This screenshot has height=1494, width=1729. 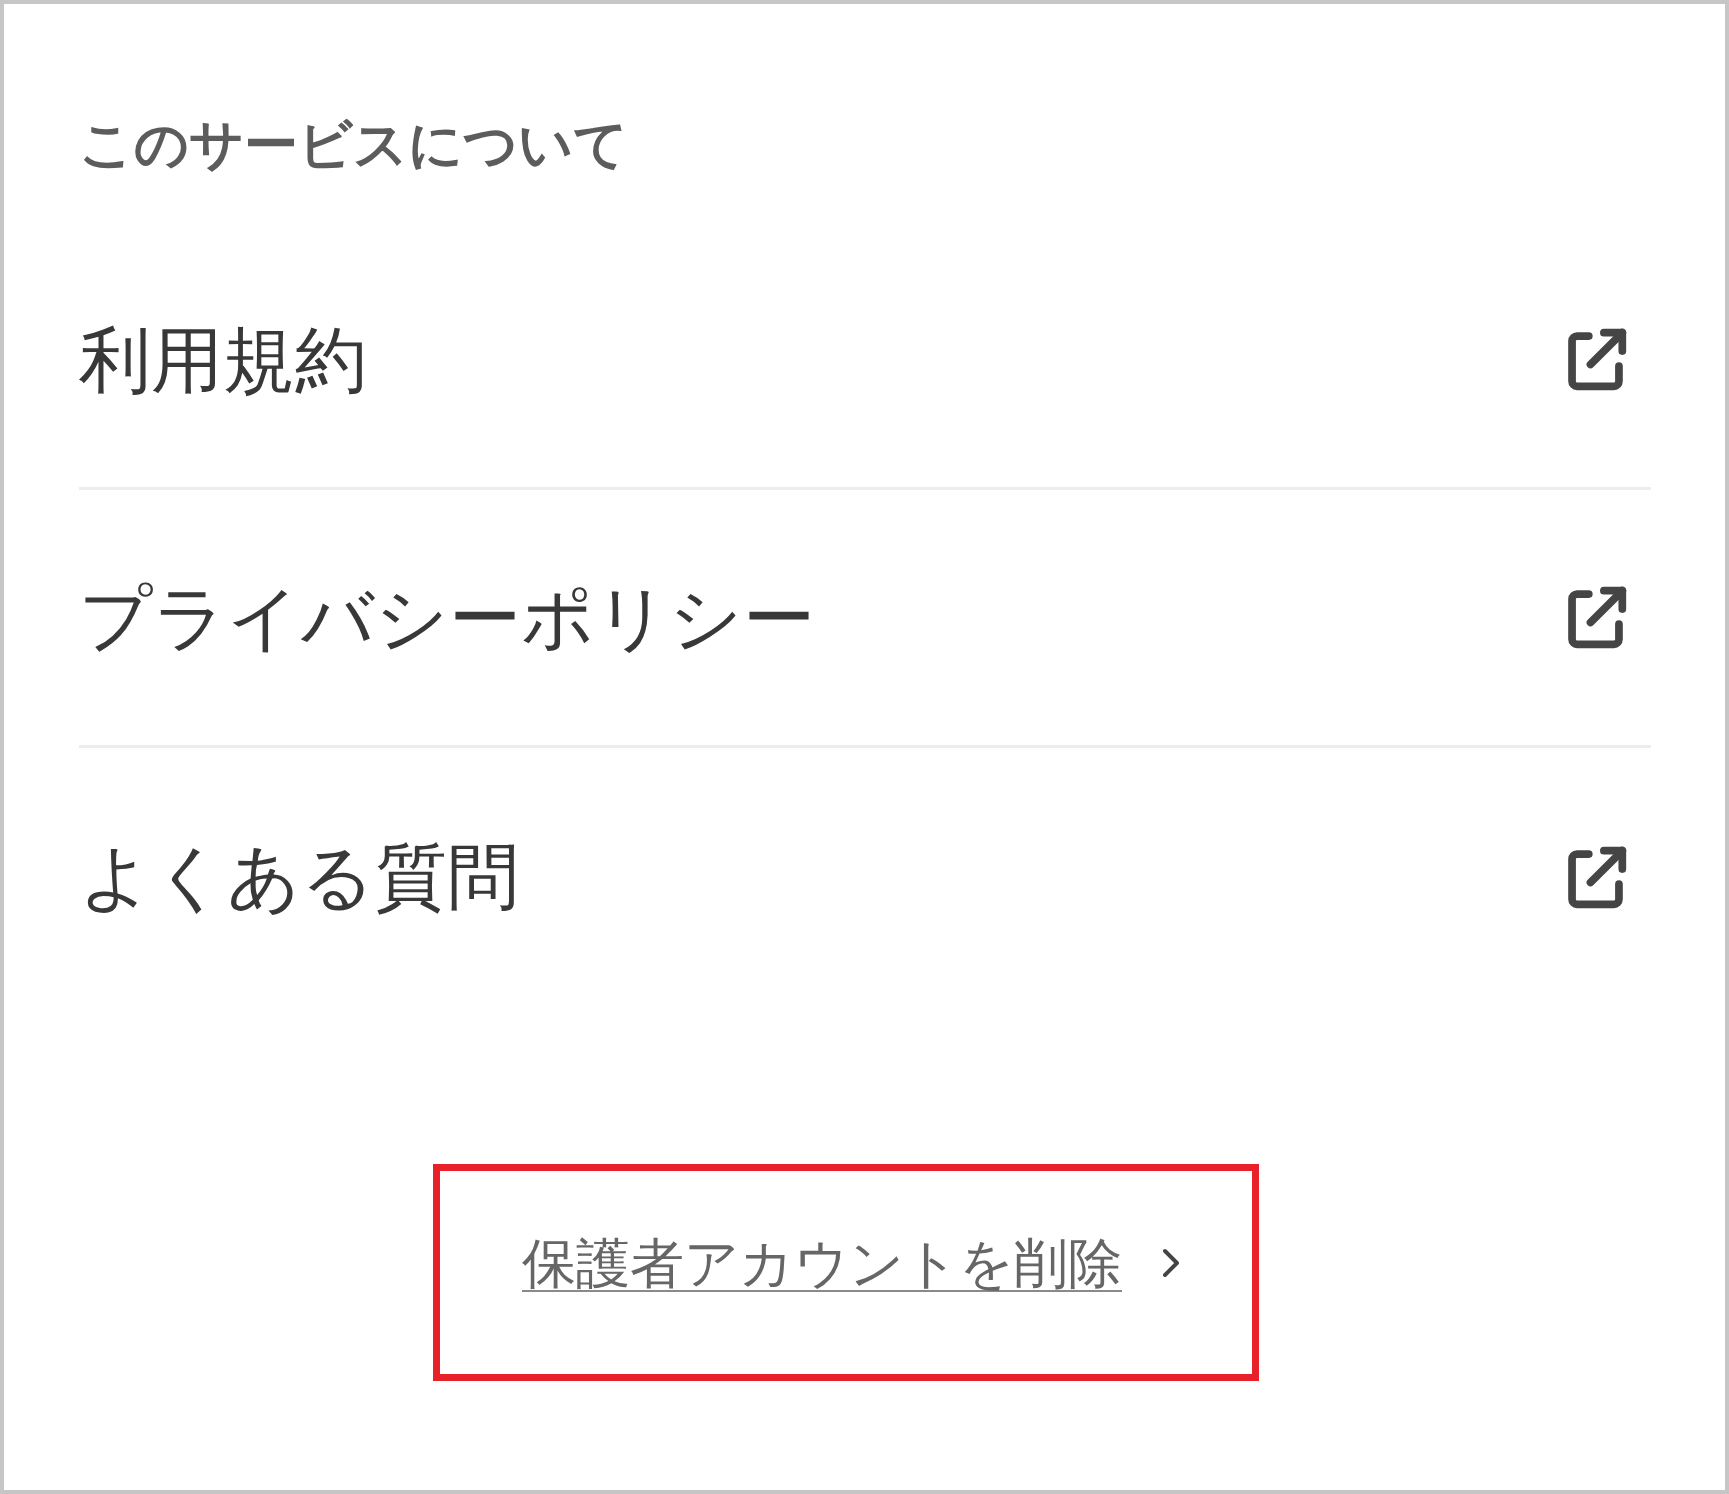 I want to click on section-title: このサービスについて, so click(x=353, y=144).